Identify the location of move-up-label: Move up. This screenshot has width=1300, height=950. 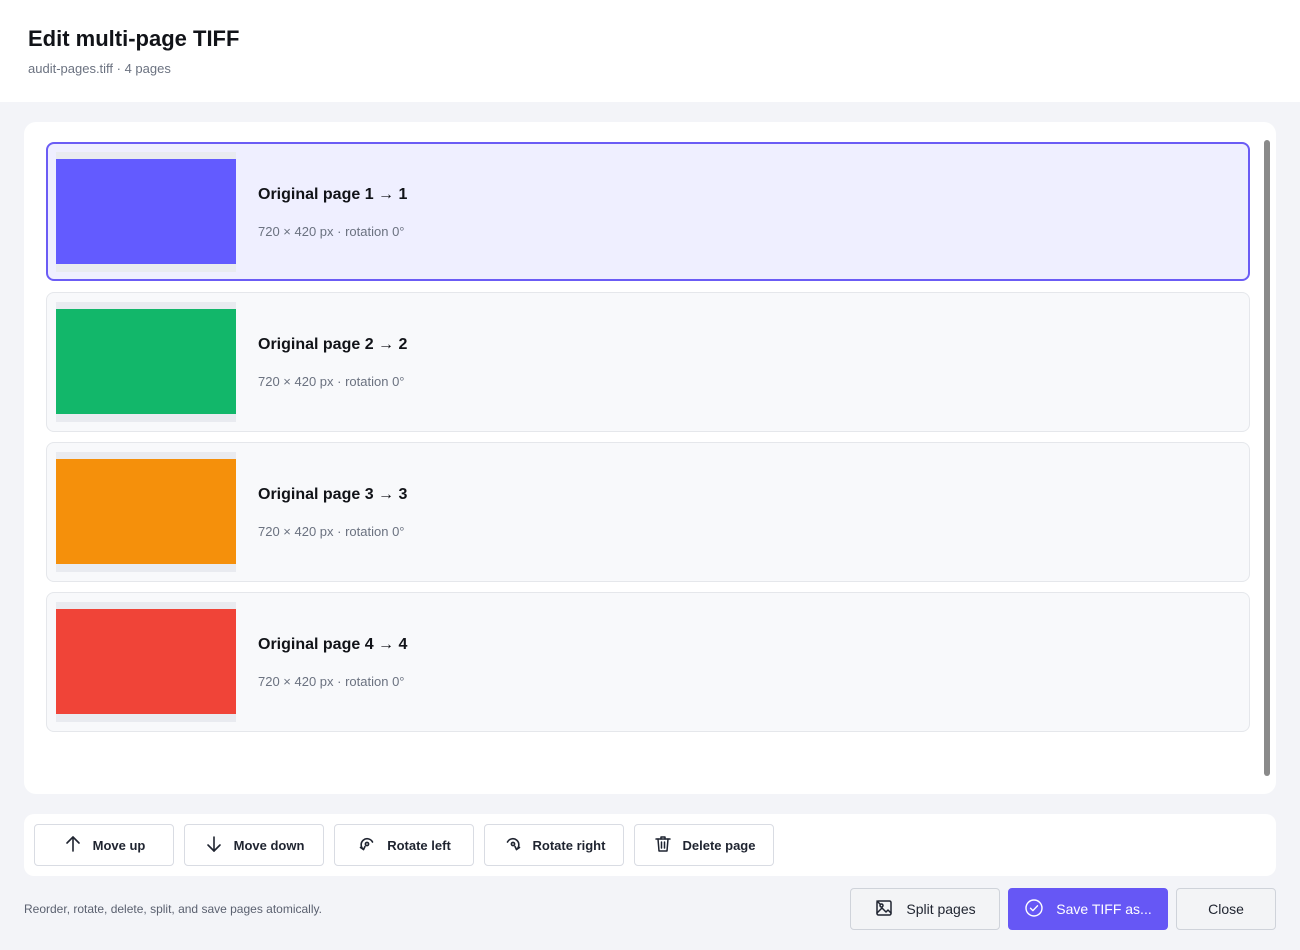
(119, 845).